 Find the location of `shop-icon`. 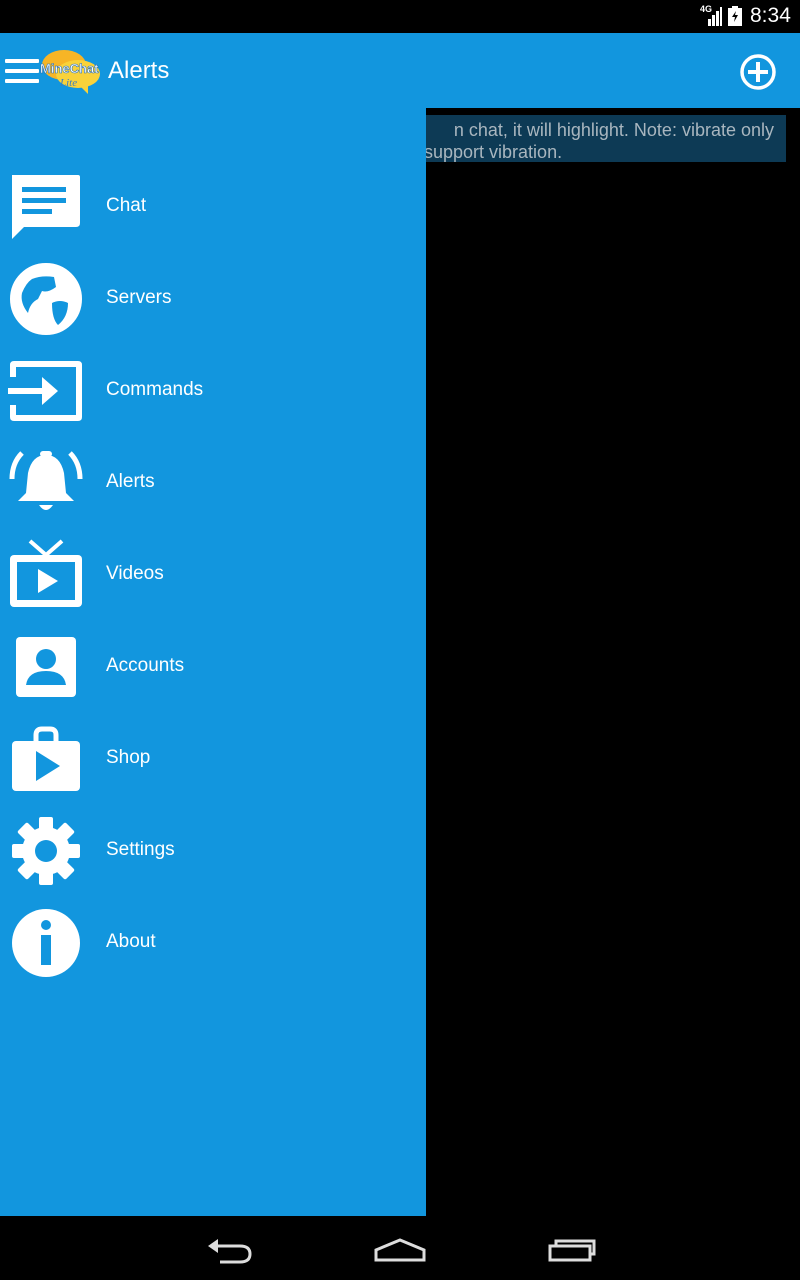

shop-icon is located at coordinates (46, 758).